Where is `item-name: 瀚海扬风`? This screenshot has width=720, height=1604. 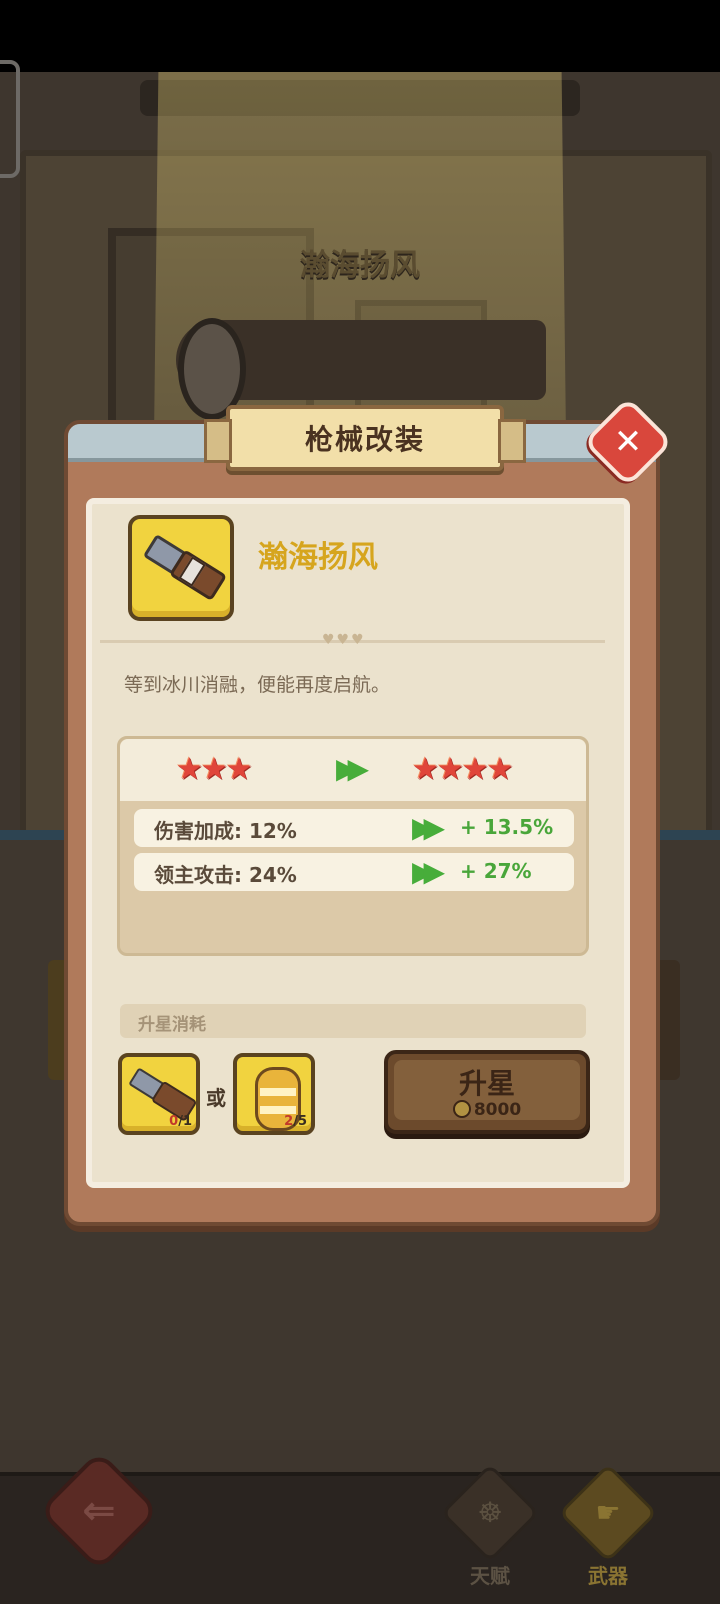 item-name: 瀚海扬风 is located at coordinates (318, 557).